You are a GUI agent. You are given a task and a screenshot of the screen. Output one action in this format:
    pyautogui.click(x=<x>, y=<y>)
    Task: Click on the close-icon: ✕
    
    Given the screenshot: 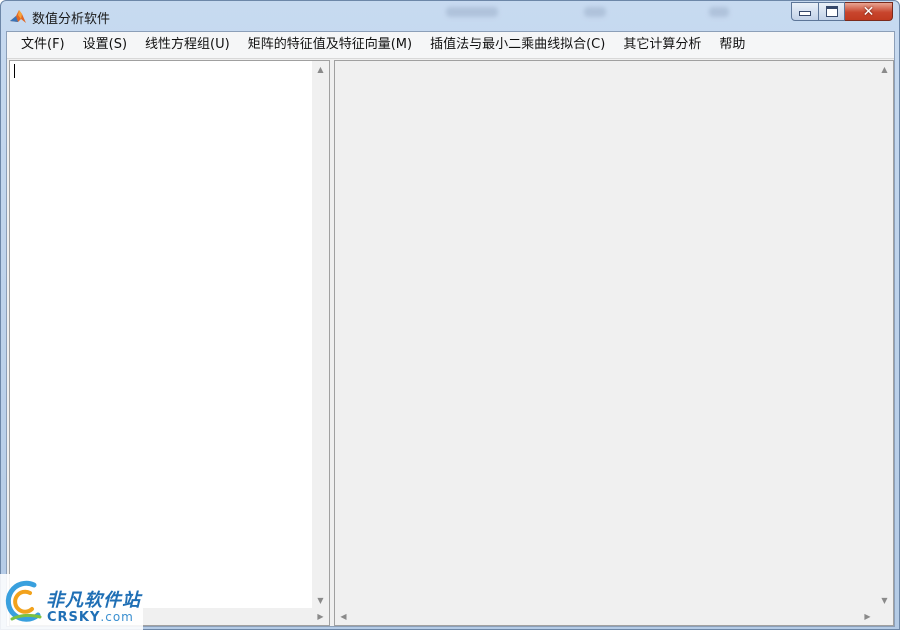 What is the action you would take?
    pyautogui.click(x=868, y=11)
    